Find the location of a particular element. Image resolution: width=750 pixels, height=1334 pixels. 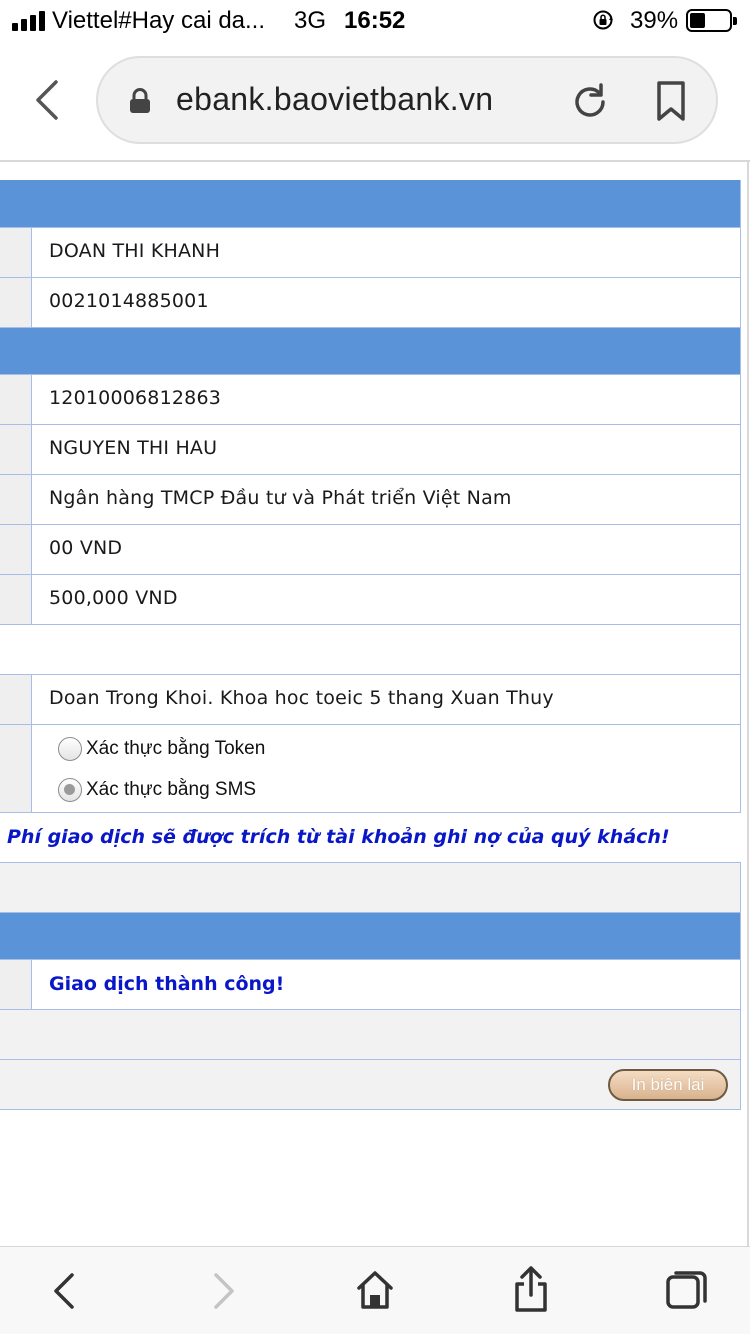

fee-row: 00 VND is located at coordinates (370, 550).